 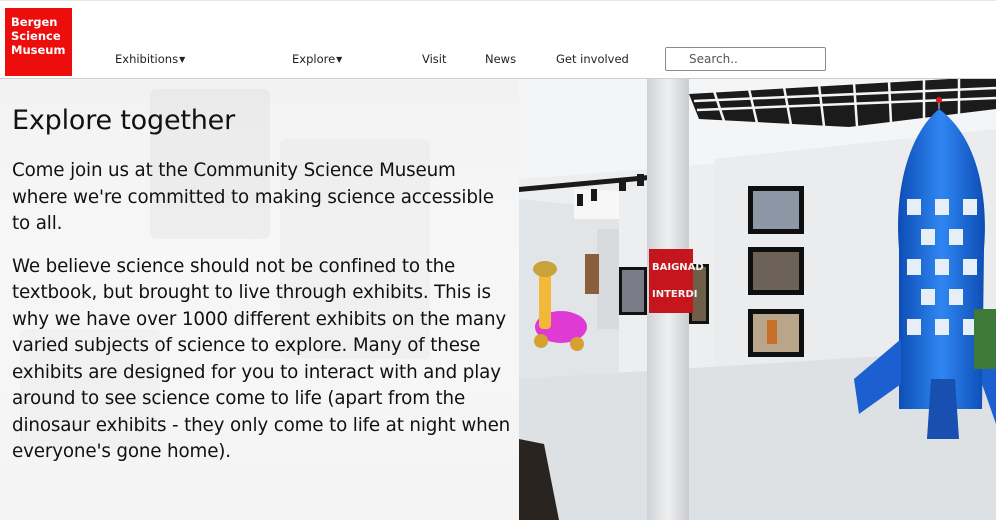 I want to click on sign-line-2: INTERDI, so click(x=674, y=294).